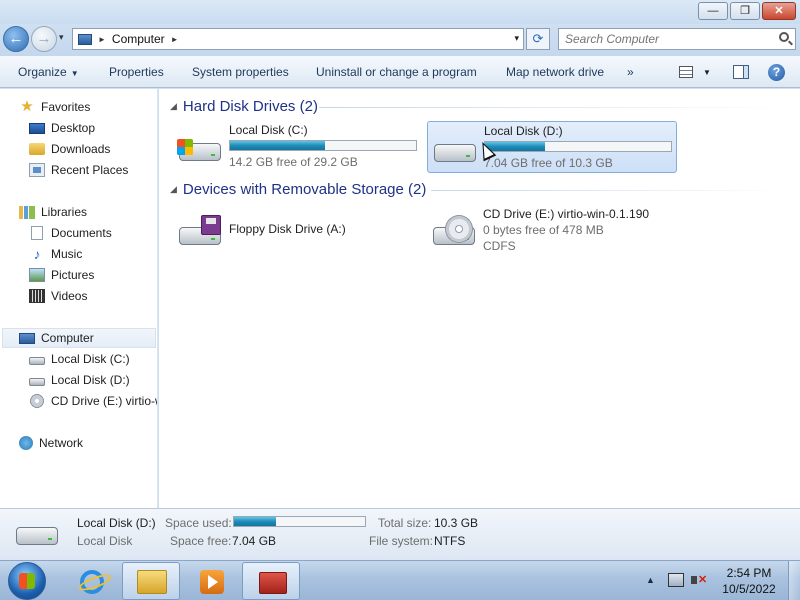 The height and width of the screenshot is (600, 800). What do you see at coordinates (138, 39) in the screenshot?
I see `breadcrumb-computer: Computer` at bounding box center [138, 39].